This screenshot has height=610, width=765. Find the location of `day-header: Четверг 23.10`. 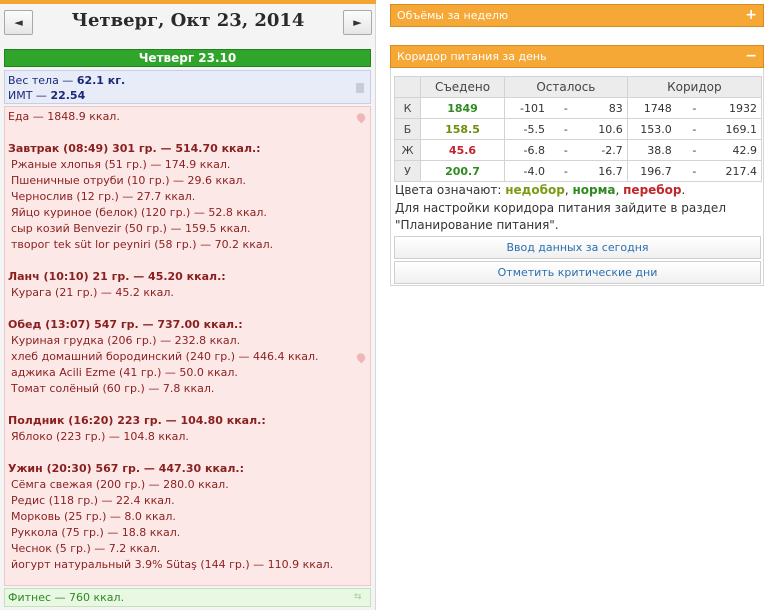

day-header: Четверг 23.10 is located at coordinates (187, 58).